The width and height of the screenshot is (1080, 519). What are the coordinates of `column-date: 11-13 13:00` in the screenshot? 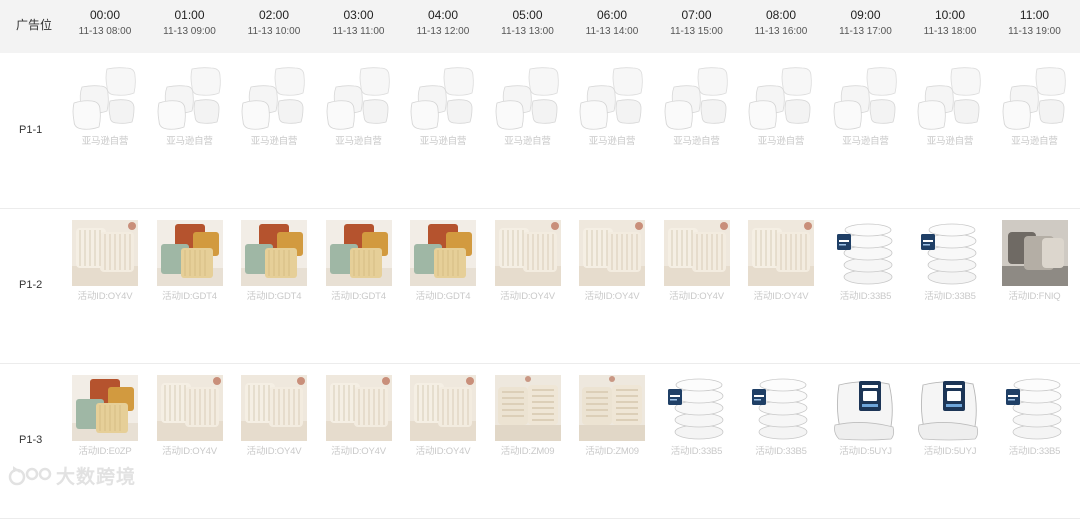 It's located at (527, 31).